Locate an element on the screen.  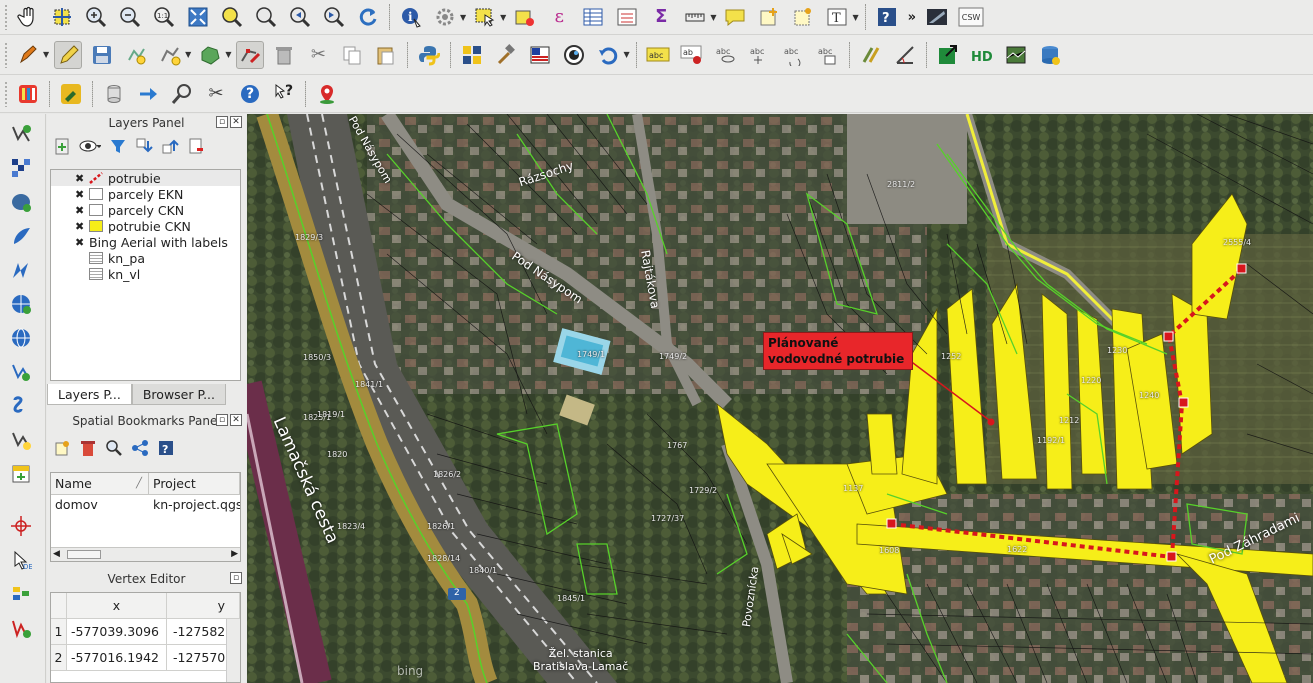
pan-to-selection-icon is located at coordinates (62, 17).